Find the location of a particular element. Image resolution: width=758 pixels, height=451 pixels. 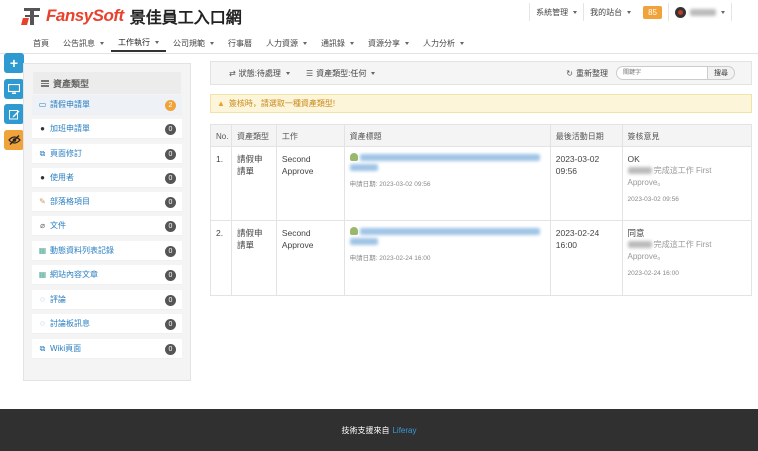

warning-alert: ▲ 簽核時，請選取一種資產類型! is located at coordinates (481, 103).